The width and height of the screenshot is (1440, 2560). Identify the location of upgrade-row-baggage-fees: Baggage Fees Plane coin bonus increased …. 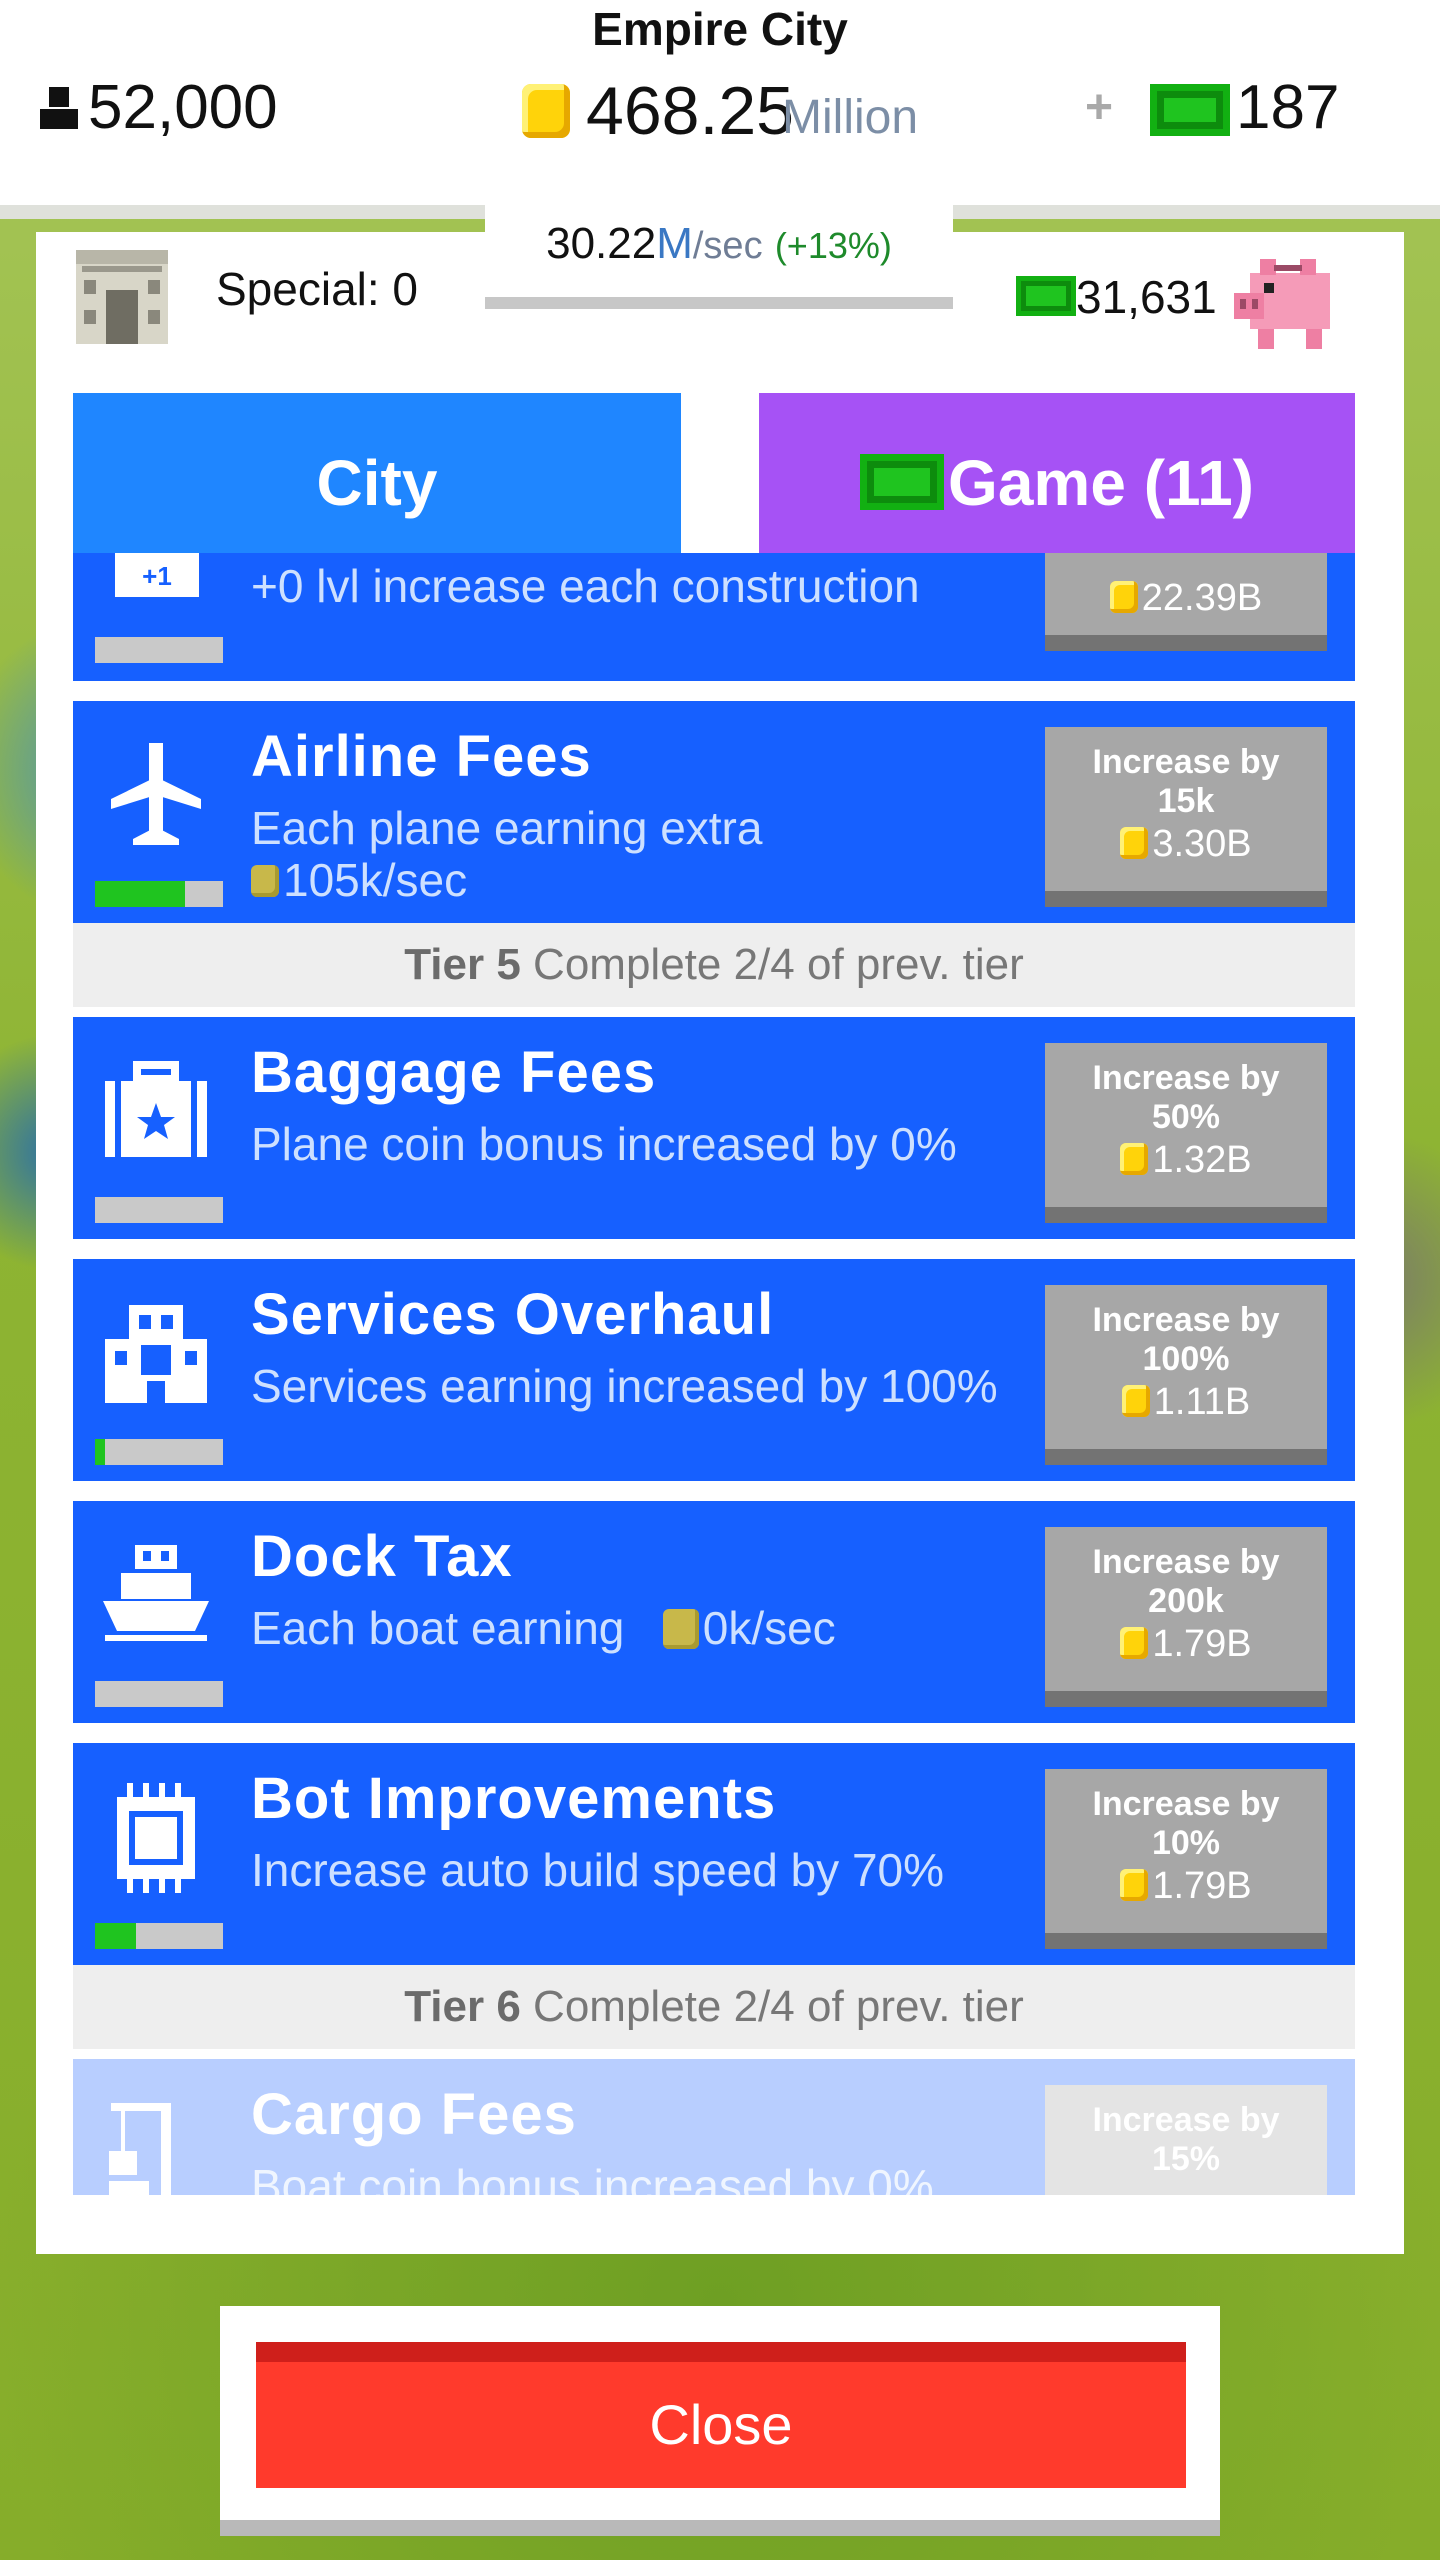
(714, 1128).